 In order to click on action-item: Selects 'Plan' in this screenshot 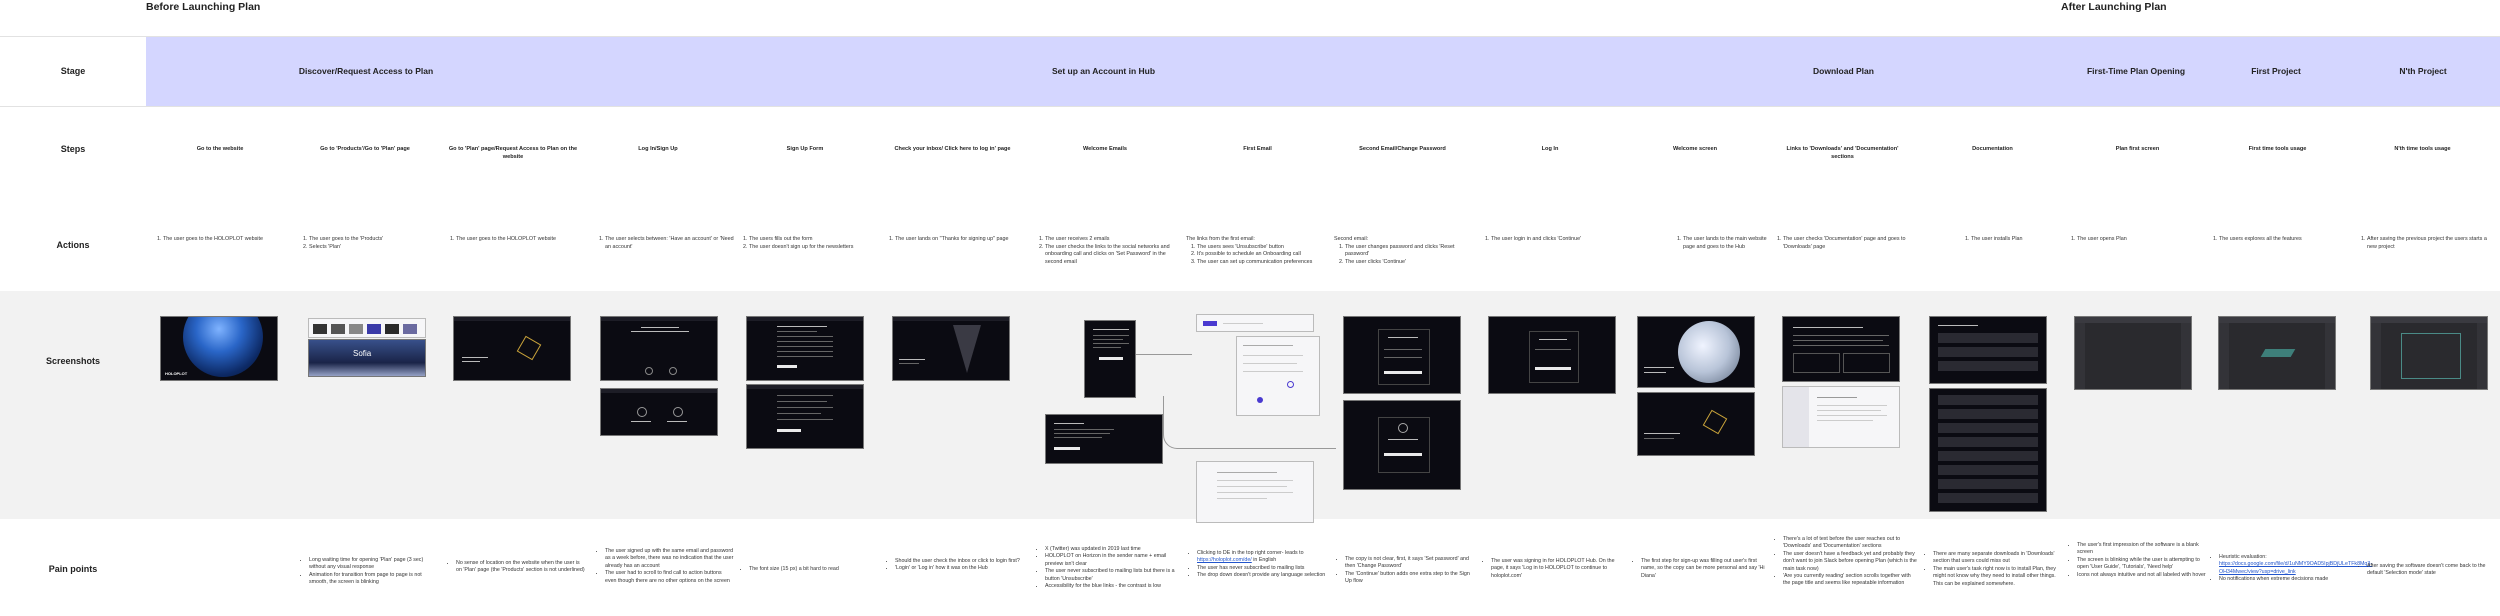, I will do `click(371, 248)`.